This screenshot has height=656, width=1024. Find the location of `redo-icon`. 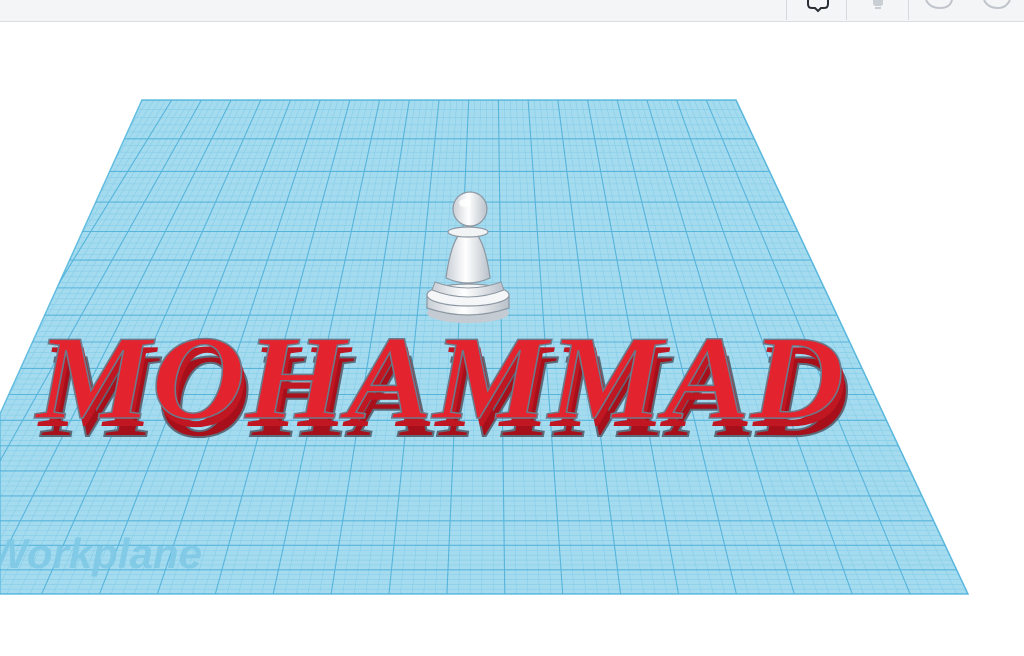

redo-icon is located at coordinates (997, 5).